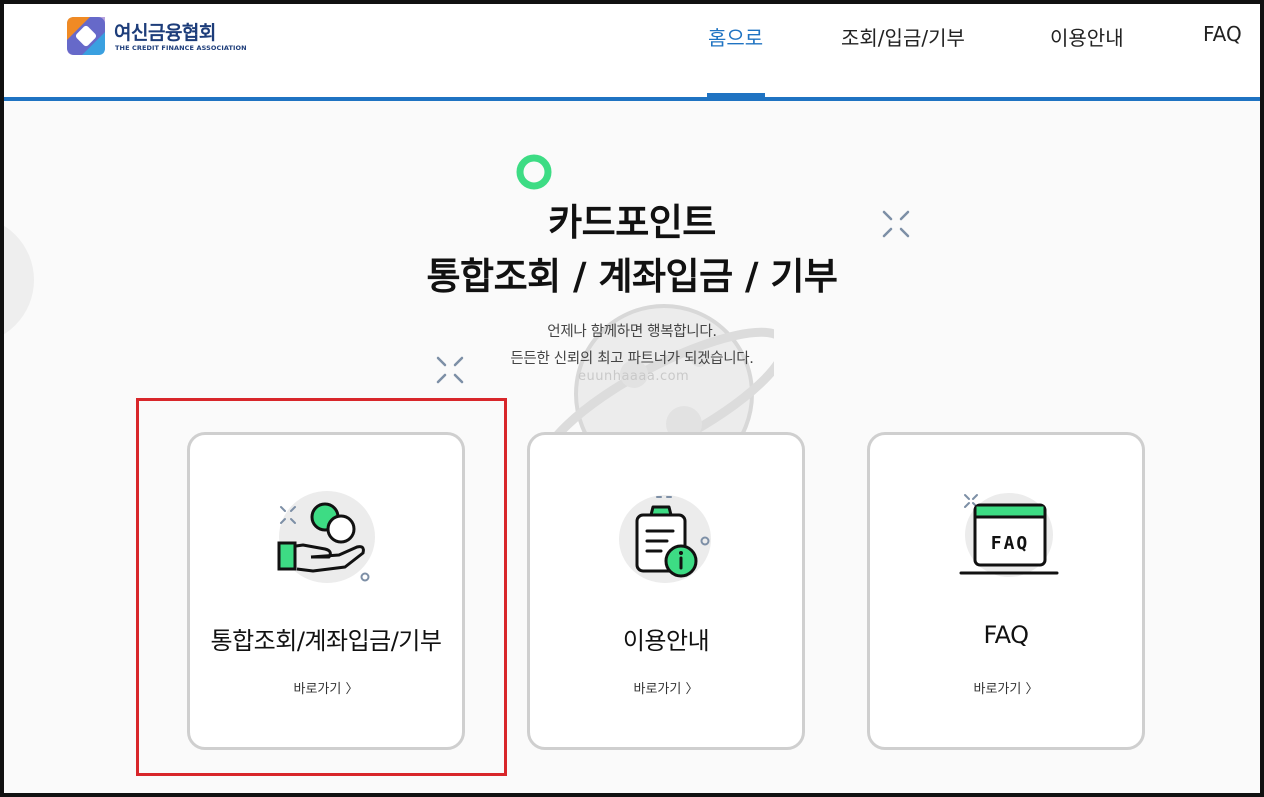  What do you see at coordinates (534, 172) in the screenshot?
I see `green-ring-decoration` at bounding box center [534, 172].